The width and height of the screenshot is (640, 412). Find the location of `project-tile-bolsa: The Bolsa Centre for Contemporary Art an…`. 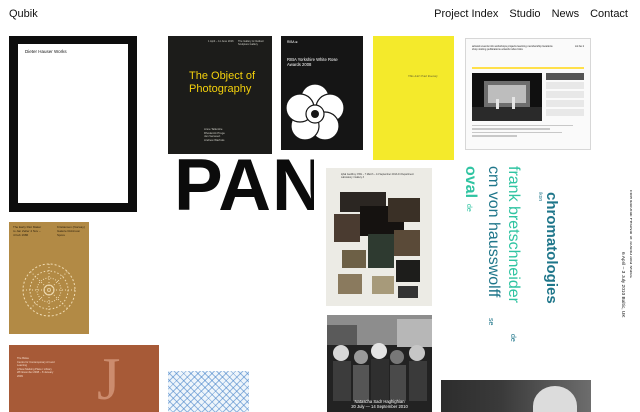

project-tile-bolsa: The Bolsa Centre for Contemporary Art an… is located at coordinates (84, 378).